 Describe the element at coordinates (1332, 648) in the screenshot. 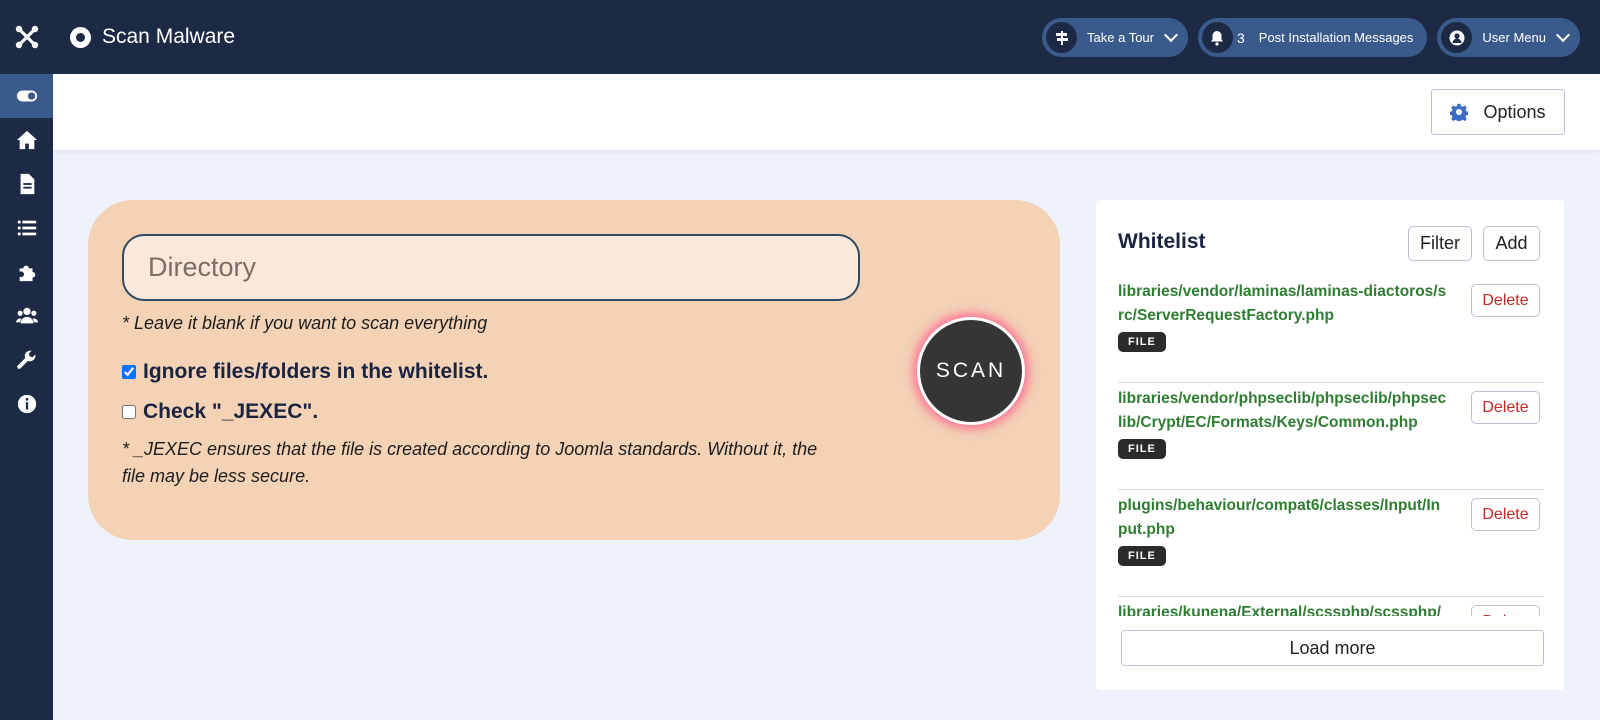

I see `load-more-button: Load more` at that location.